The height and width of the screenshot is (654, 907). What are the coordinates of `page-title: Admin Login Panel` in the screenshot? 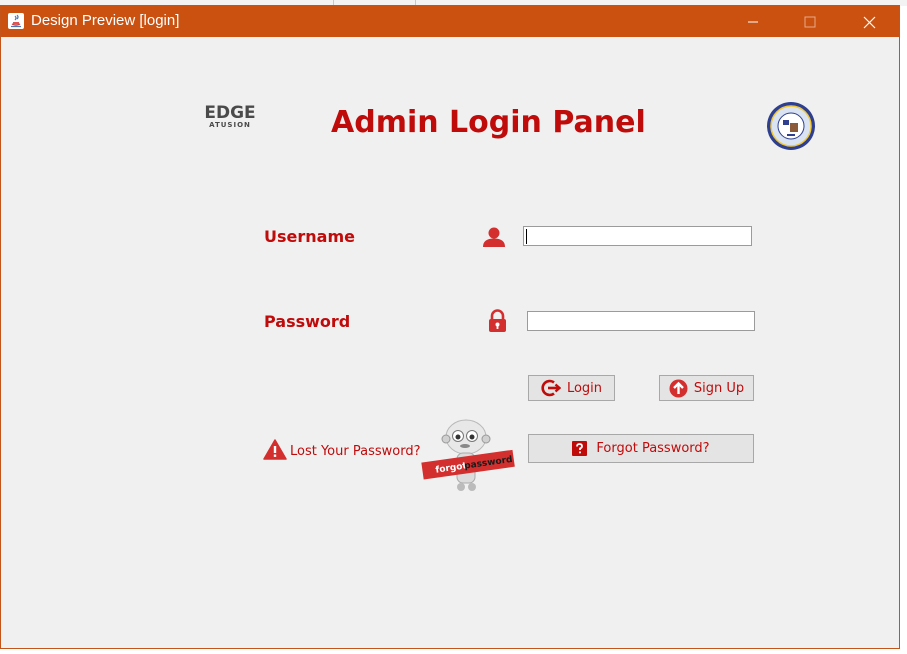 It's located at (488, 122).